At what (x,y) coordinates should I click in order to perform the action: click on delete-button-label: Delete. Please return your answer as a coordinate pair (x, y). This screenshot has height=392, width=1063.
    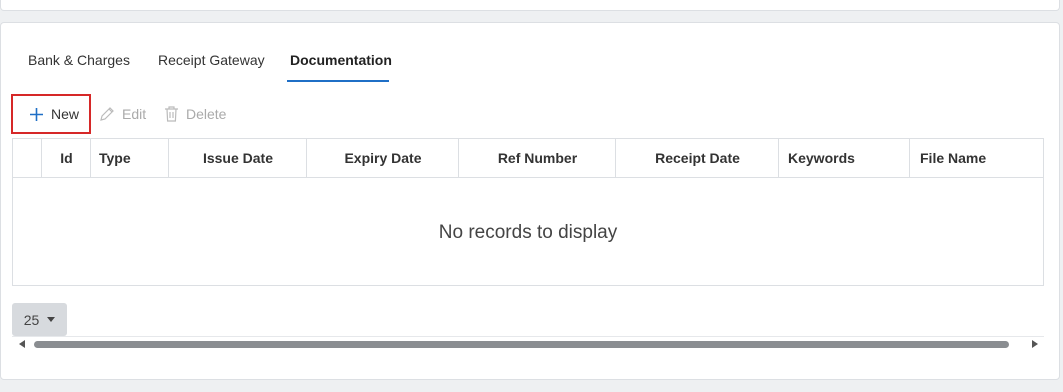
    Looking at the image, I should click on (206, 114).